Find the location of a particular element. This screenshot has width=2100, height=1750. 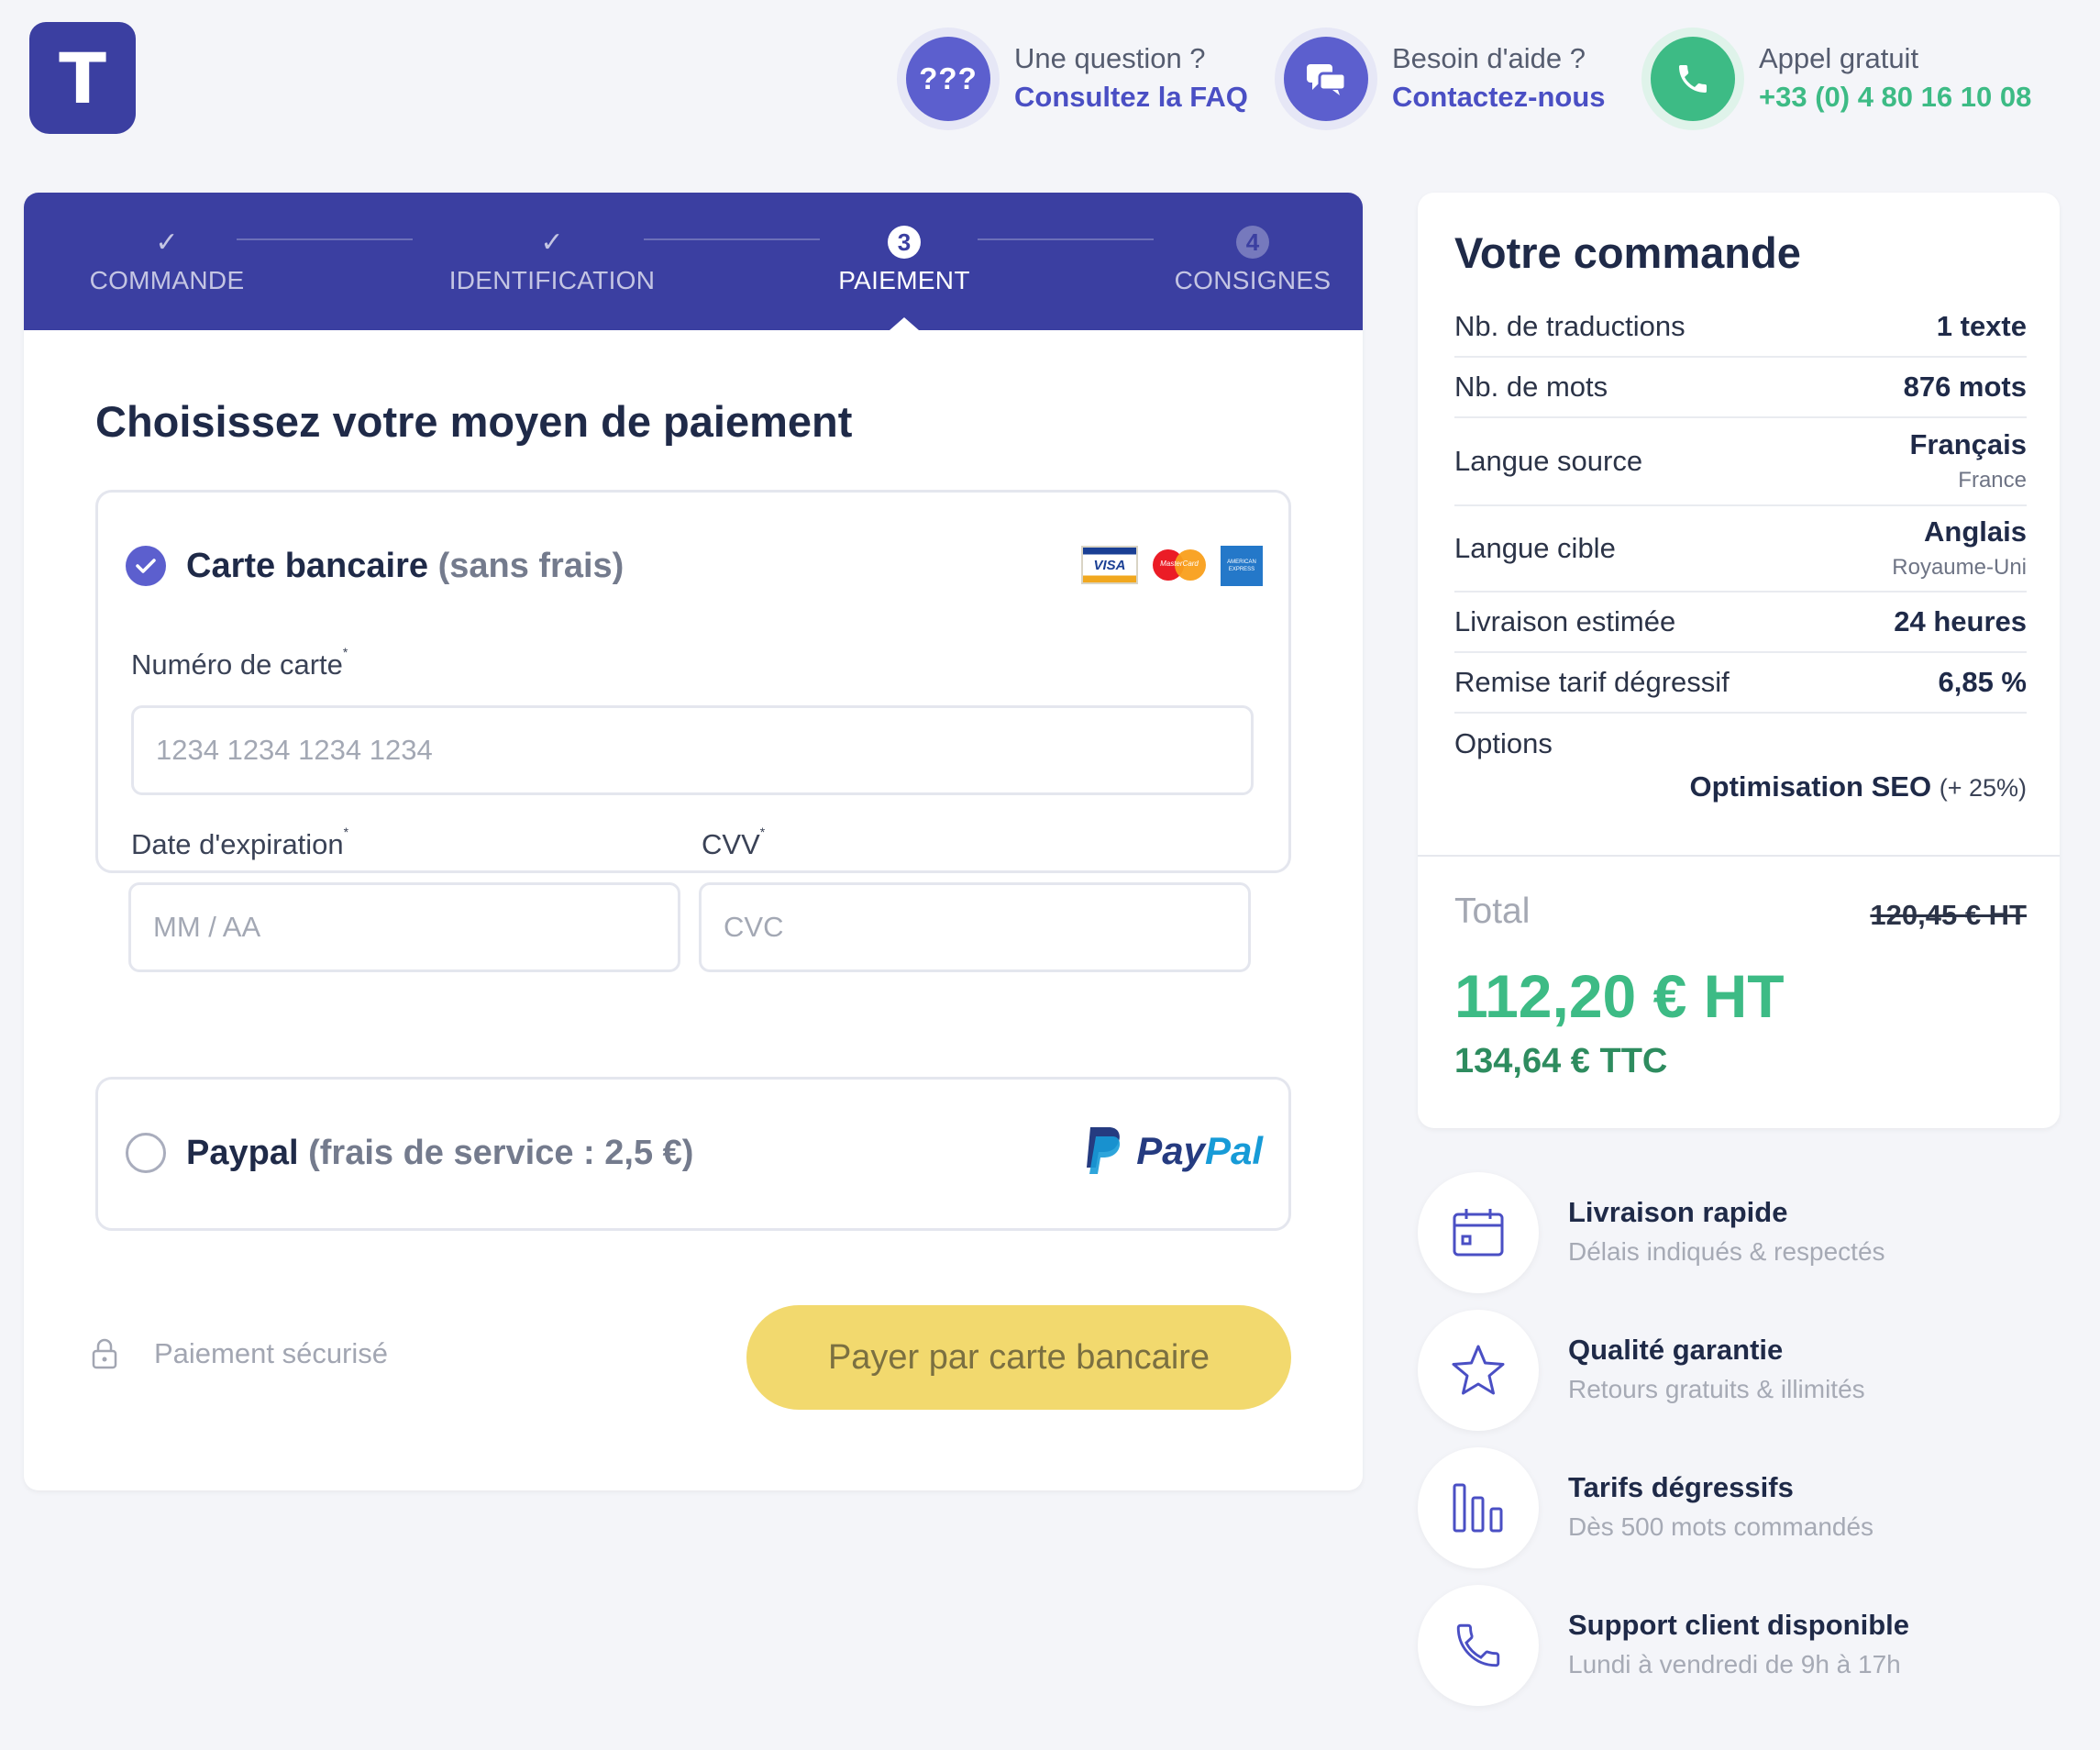

contact-link: Besoin d'aide ? Contactez-nous is located at coordinates (1440, 79).